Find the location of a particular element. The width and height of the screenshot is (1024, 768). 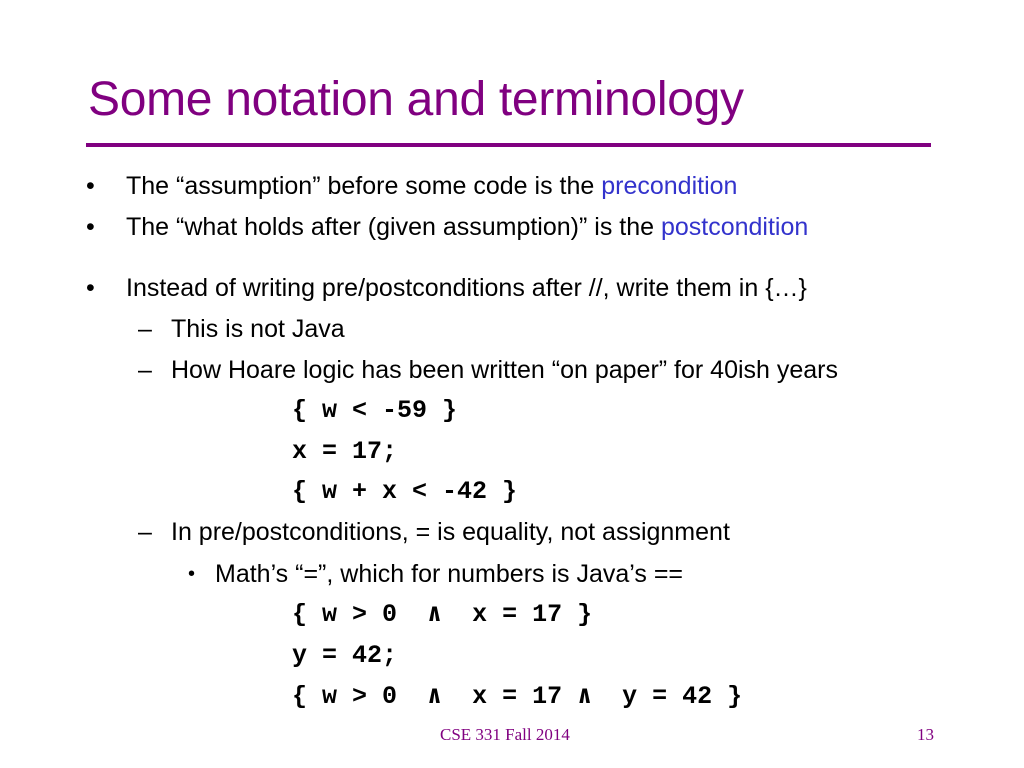

slide-title: Some notation and terminology is located at coordinates (416, 99).